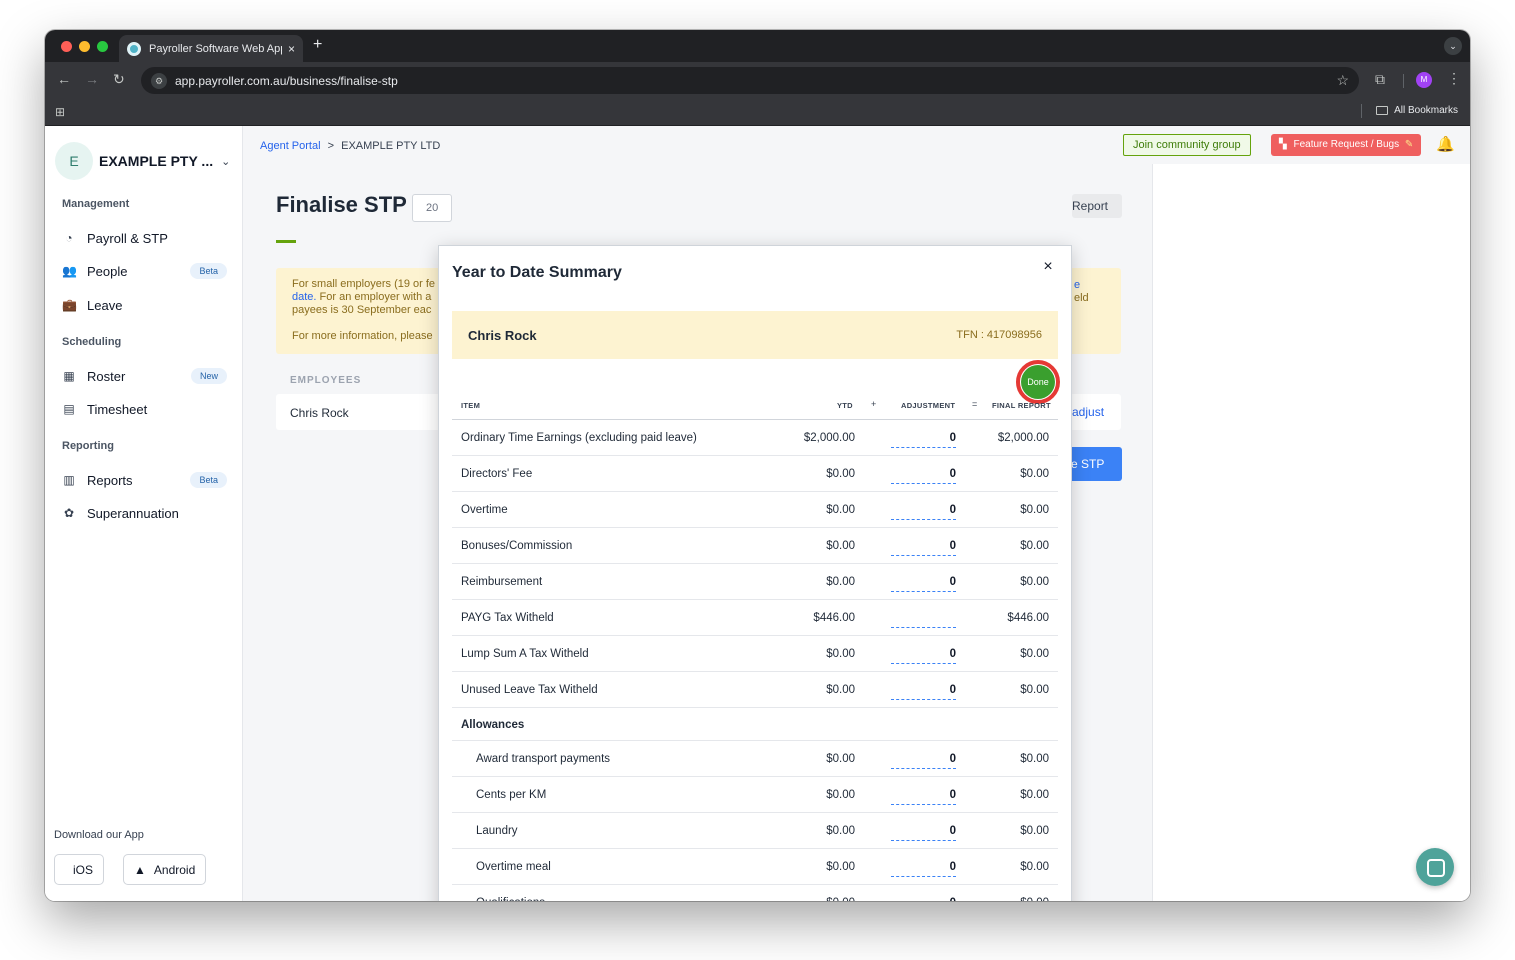 The height and width of the screenshot is (960, 1515). What do you see at coordinates (1081, 285) in the screenshot?
I see `notice-link: e` at bounding box center [1081, 285].